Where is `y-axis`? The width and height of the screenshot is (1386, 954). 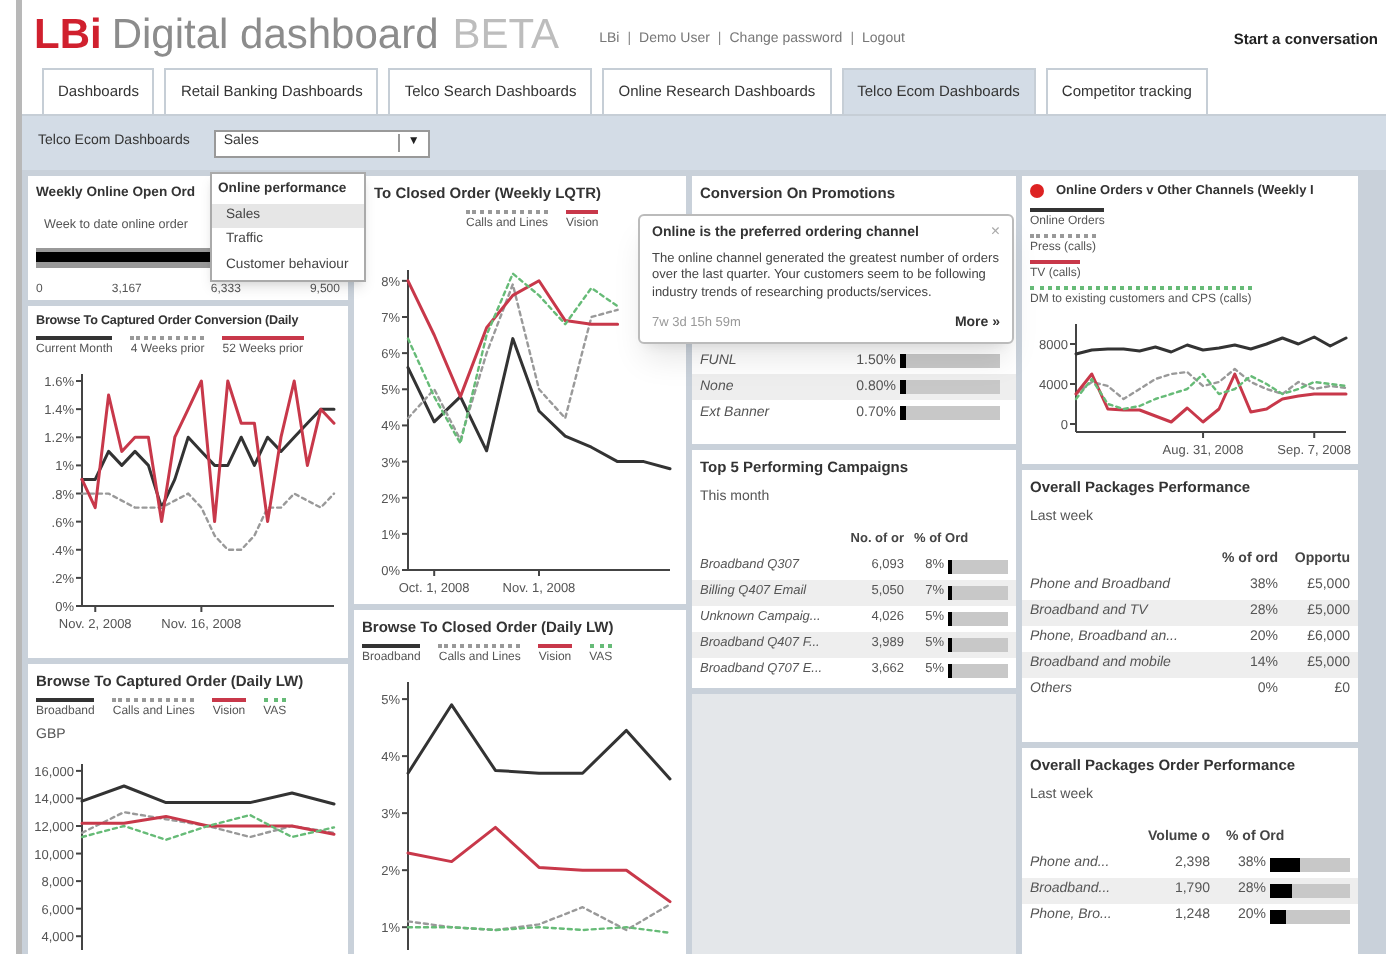
y-axis is located at coordinates (1073, 377).